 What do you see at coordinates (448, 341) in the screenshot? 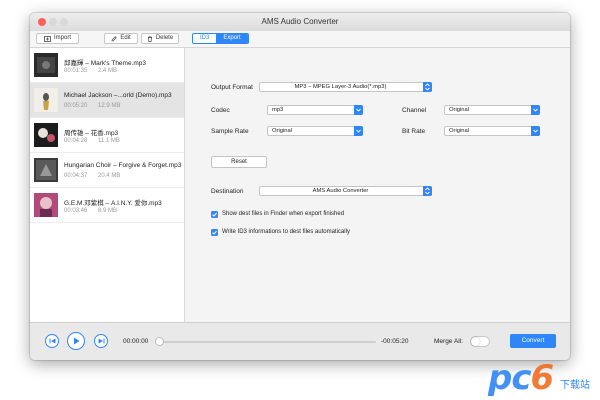
I see `merge-all-label: Merge All:` at bounding box center [448, 341].